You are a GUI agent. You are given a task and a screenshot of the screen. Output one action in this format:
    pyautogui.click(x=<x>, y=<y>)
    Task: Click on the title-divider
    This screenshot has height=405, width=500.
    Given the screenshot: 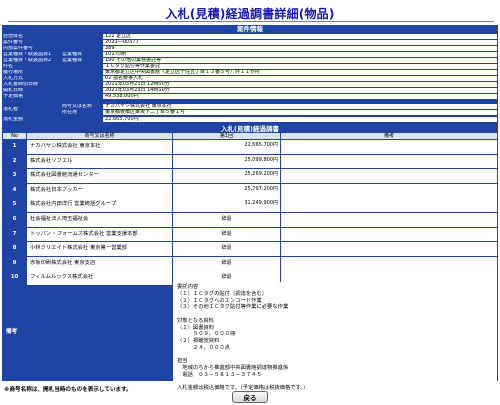 What is the action you would take?
    pyautogui.click(x=251, y=21)
    